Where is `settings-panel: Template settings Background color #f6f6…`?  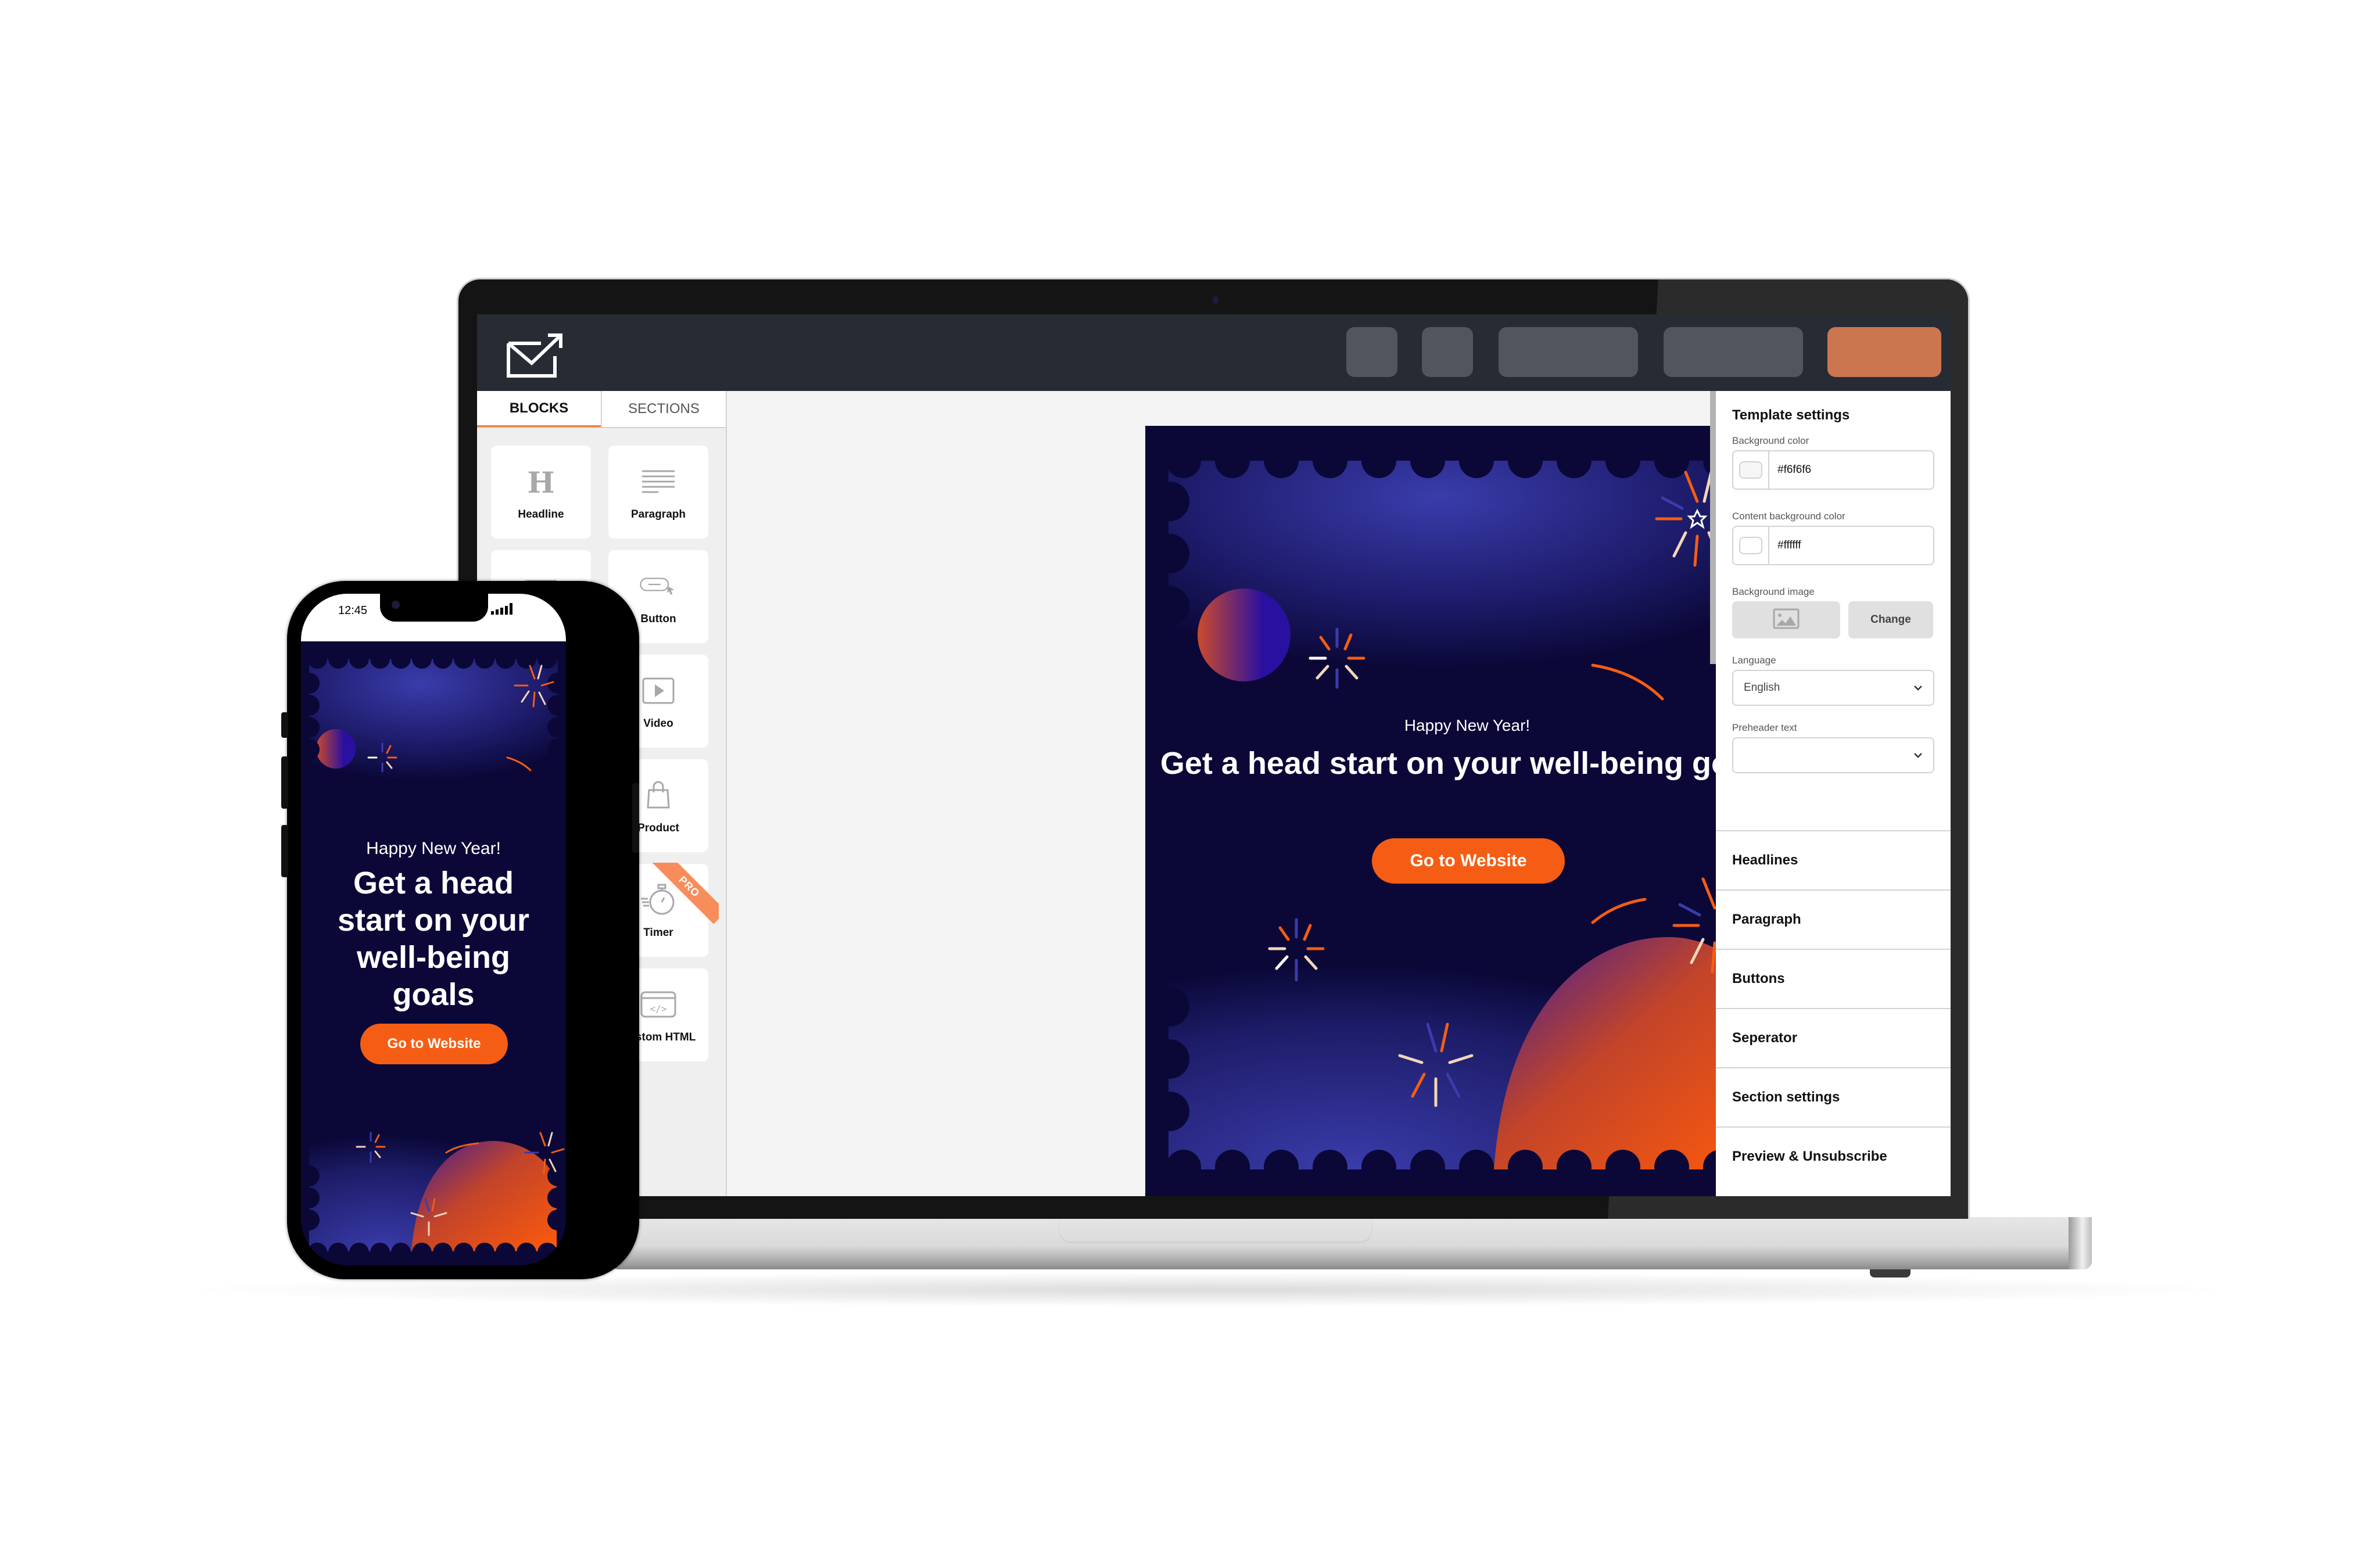
settings-panel: Template settings Background color #f6f6… is located at coordinates (1833, 793).